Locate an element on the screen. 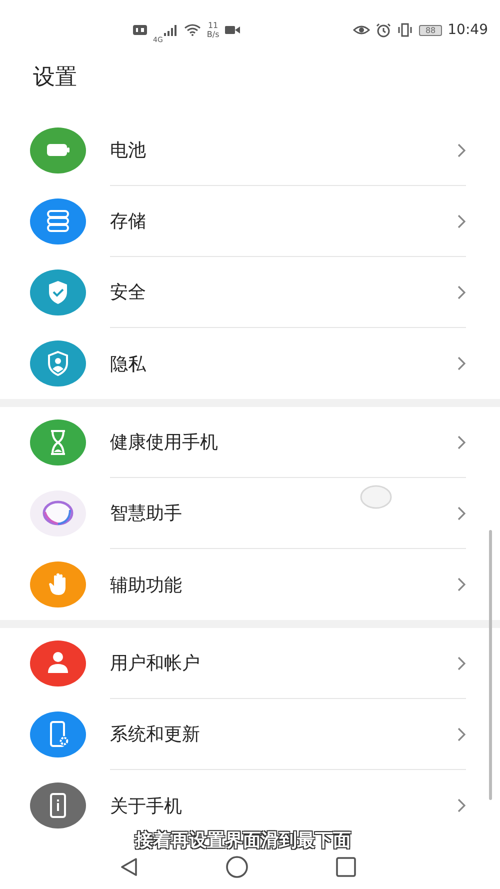 The height and width of the screenshot is (889, 500). hourglass-icon is located at coordinates (58, 442).